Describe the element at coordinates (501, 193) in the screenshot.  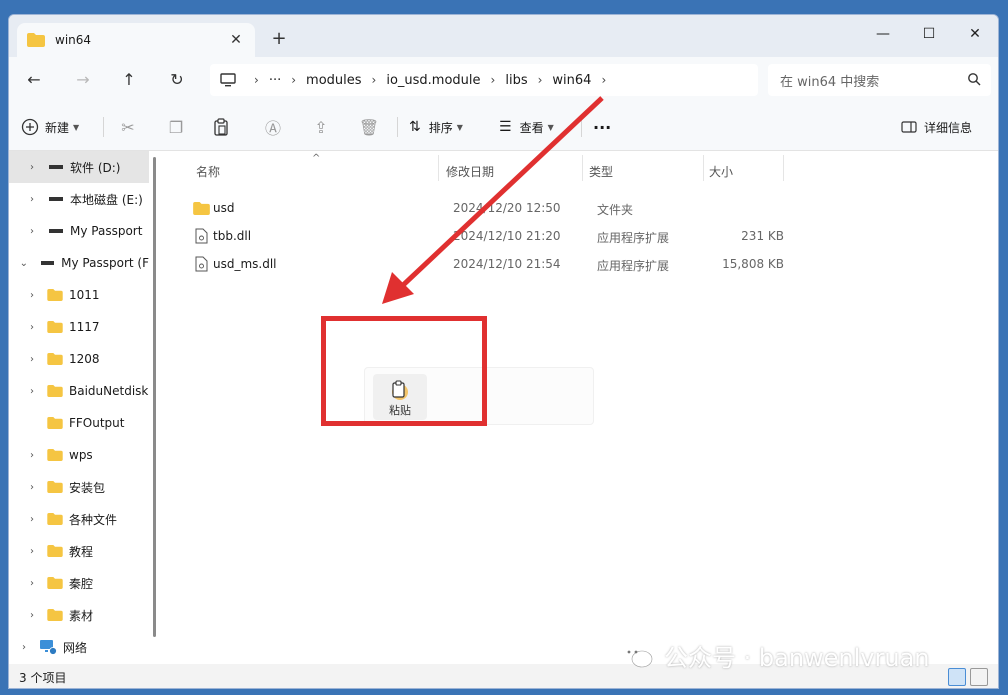
I see `arrow-shaft` at that location.